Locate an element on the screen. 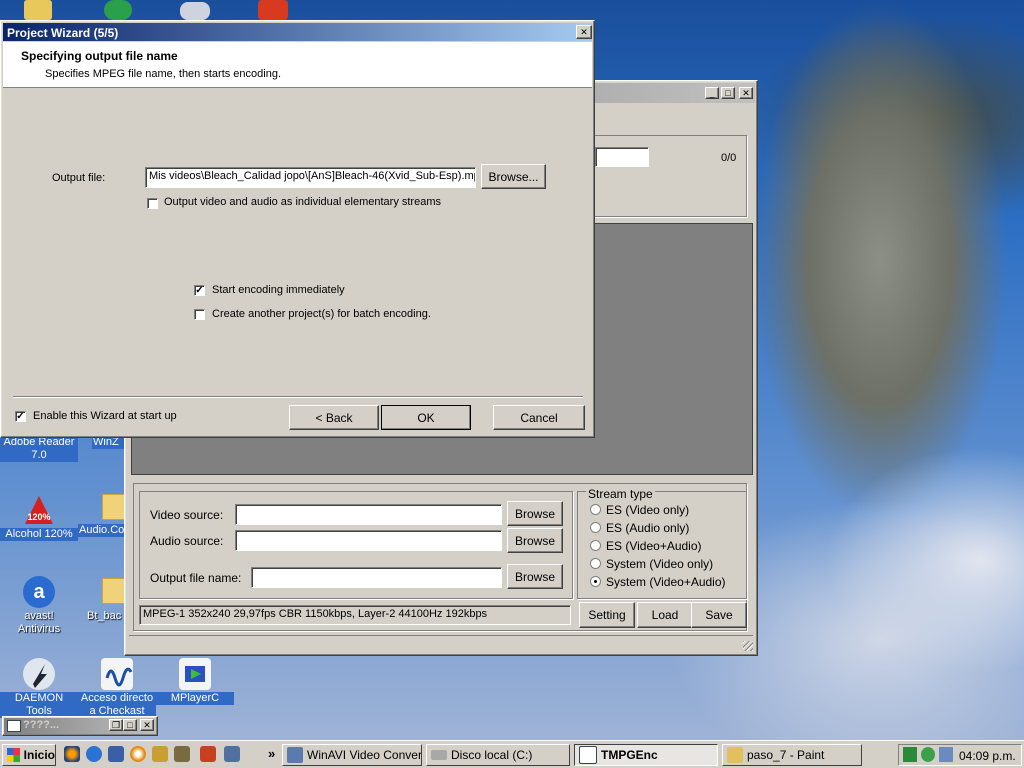  avast-icon: a is located at coordinates (39, 592).